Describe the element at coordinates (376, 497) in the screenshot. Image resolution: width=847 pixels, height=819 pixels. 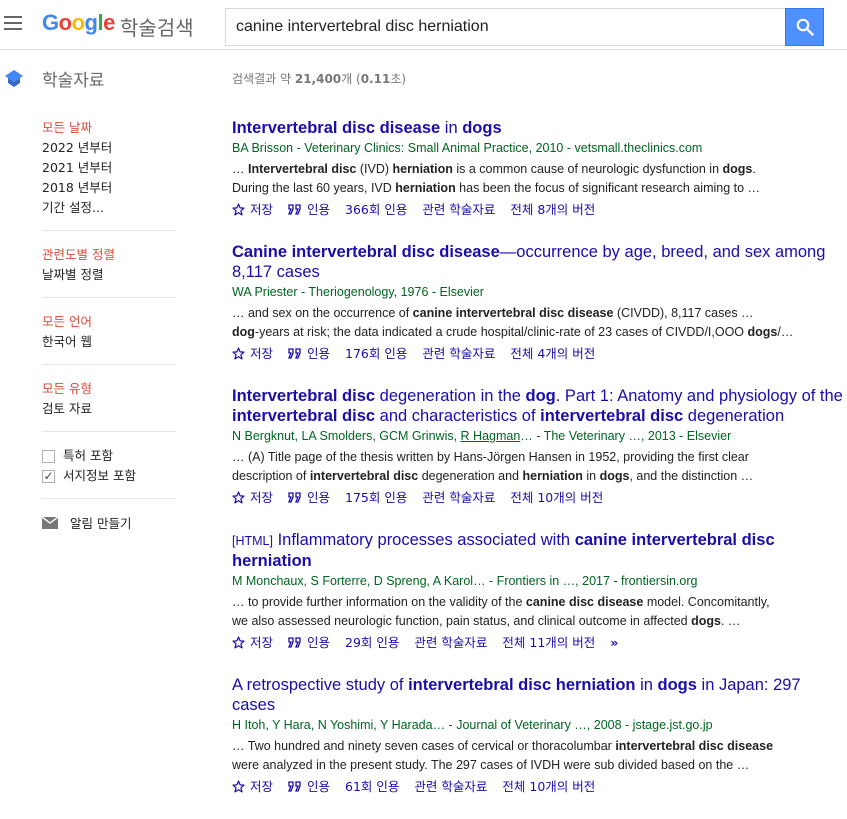
I see `cited-by-link: 175회 인용` at that location.